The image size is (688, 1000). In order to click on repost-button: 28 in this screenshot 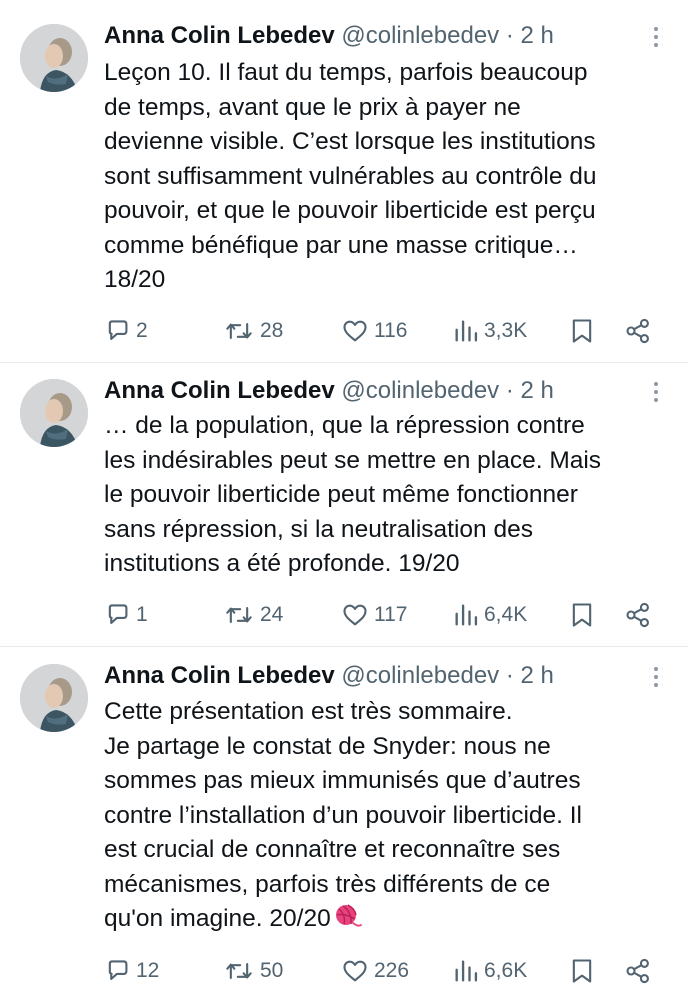, I will do `click(252, 331)`.